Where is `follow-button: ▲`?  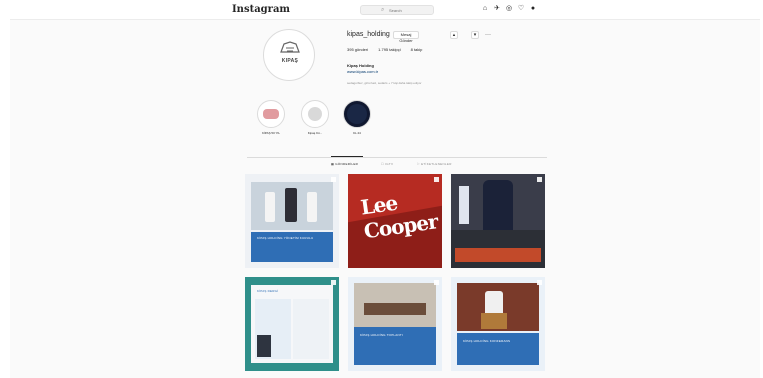 follow-button: ▲ is located at coordinates (454, 35).